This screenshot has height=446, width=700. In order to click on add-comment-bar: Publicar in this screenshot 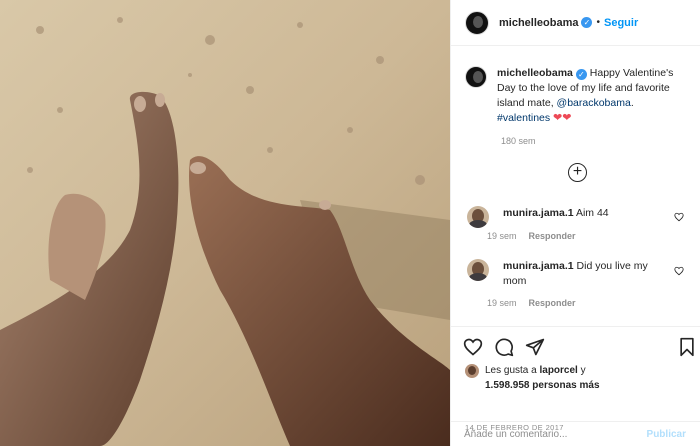, I will do `click(575, 433)`.